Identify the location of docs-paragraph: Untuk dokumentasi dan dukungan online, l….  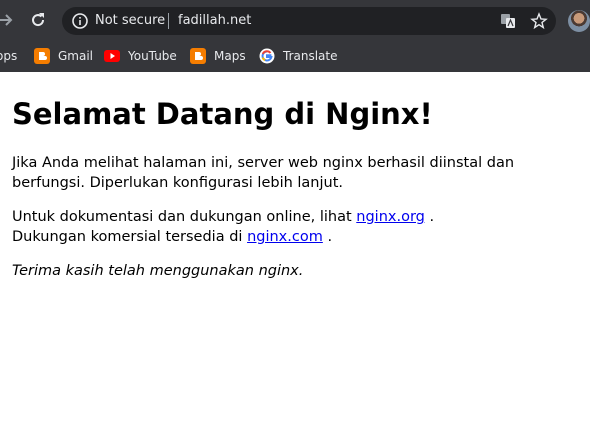
(297, 227).